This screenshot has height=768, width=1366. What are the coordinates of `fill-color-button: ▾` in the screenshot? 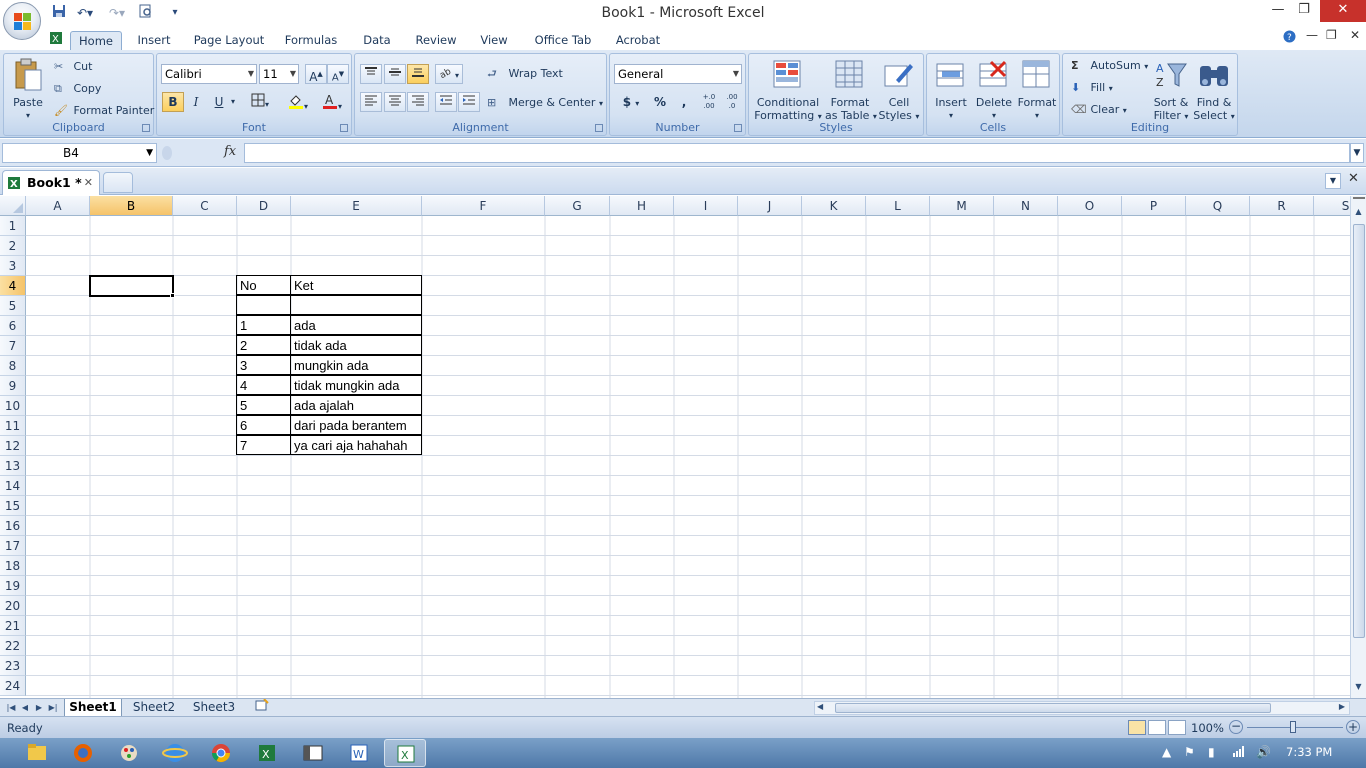 It's located at (298, 102).